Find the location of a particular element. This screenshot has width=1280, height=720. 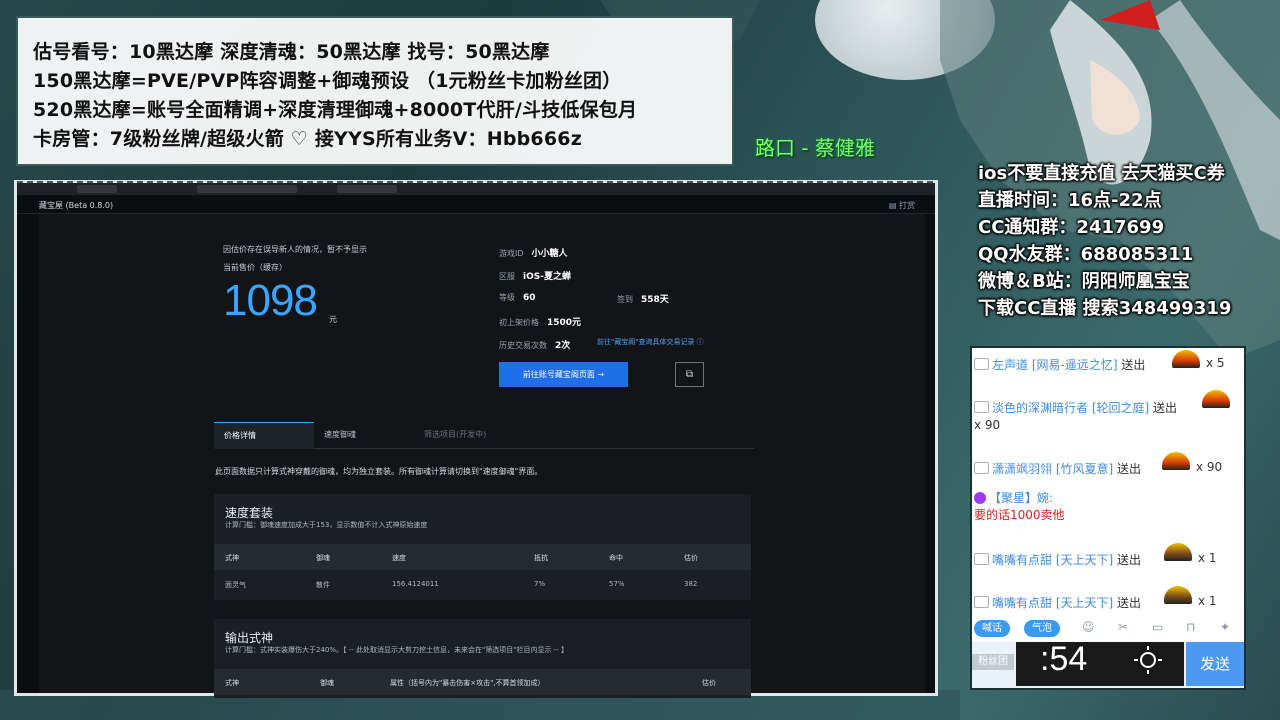

chat-username: 潇潇飒羽翎 is located at coordinates (1022, 469).